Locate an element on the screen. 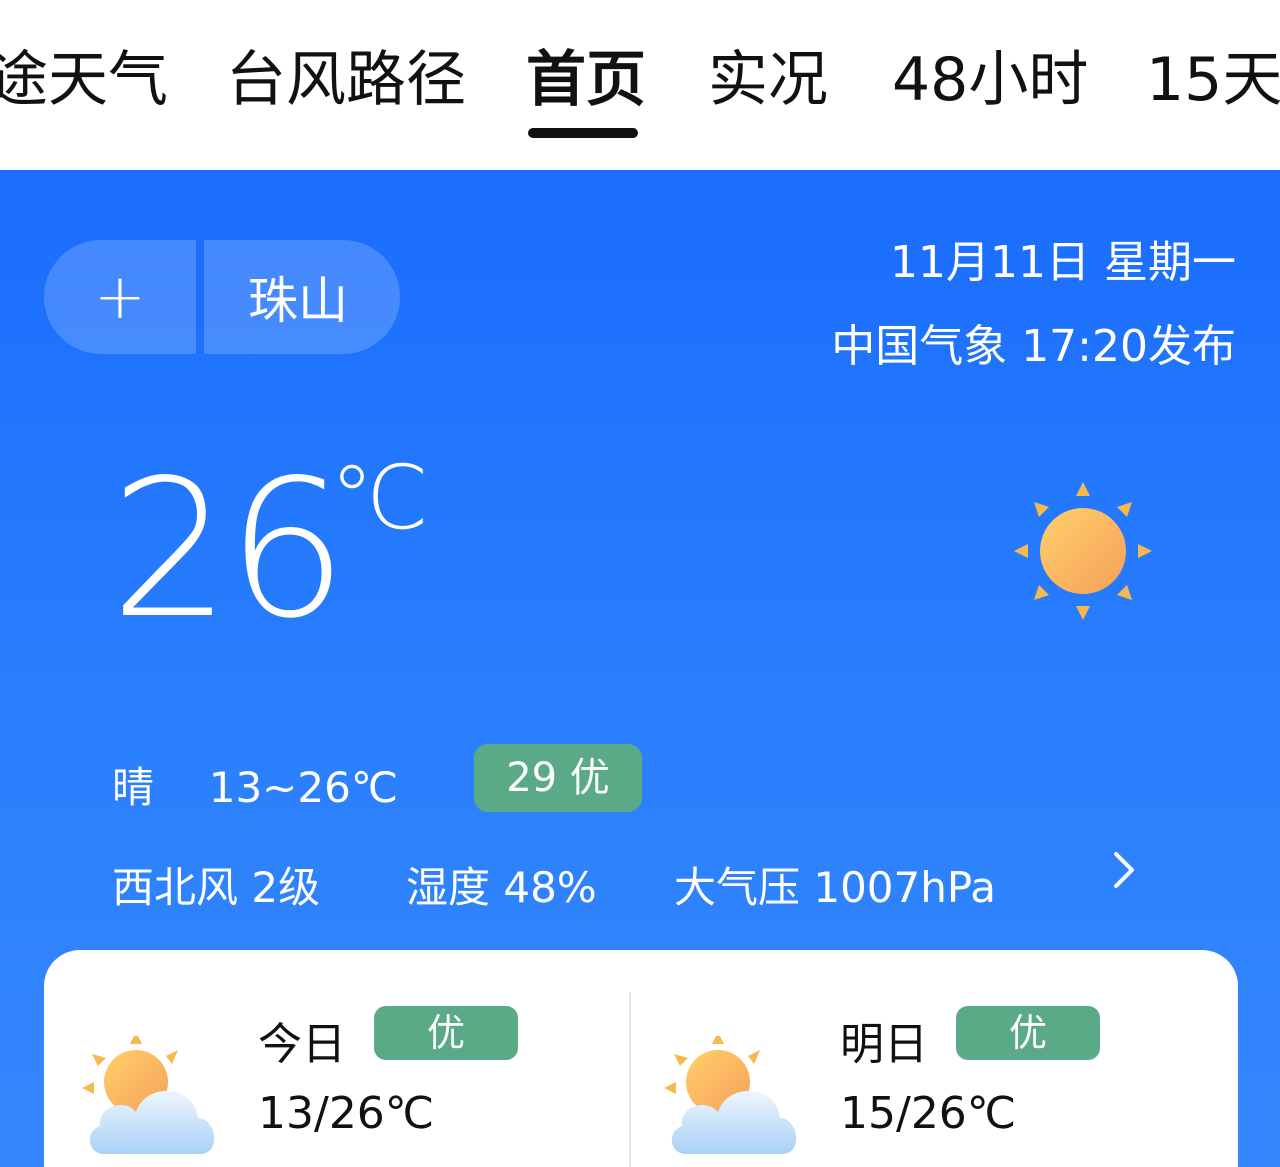 This screenshot has width=1280, height=1167. tab-48-hours: 48小时 is located at coordinates (990, 80).